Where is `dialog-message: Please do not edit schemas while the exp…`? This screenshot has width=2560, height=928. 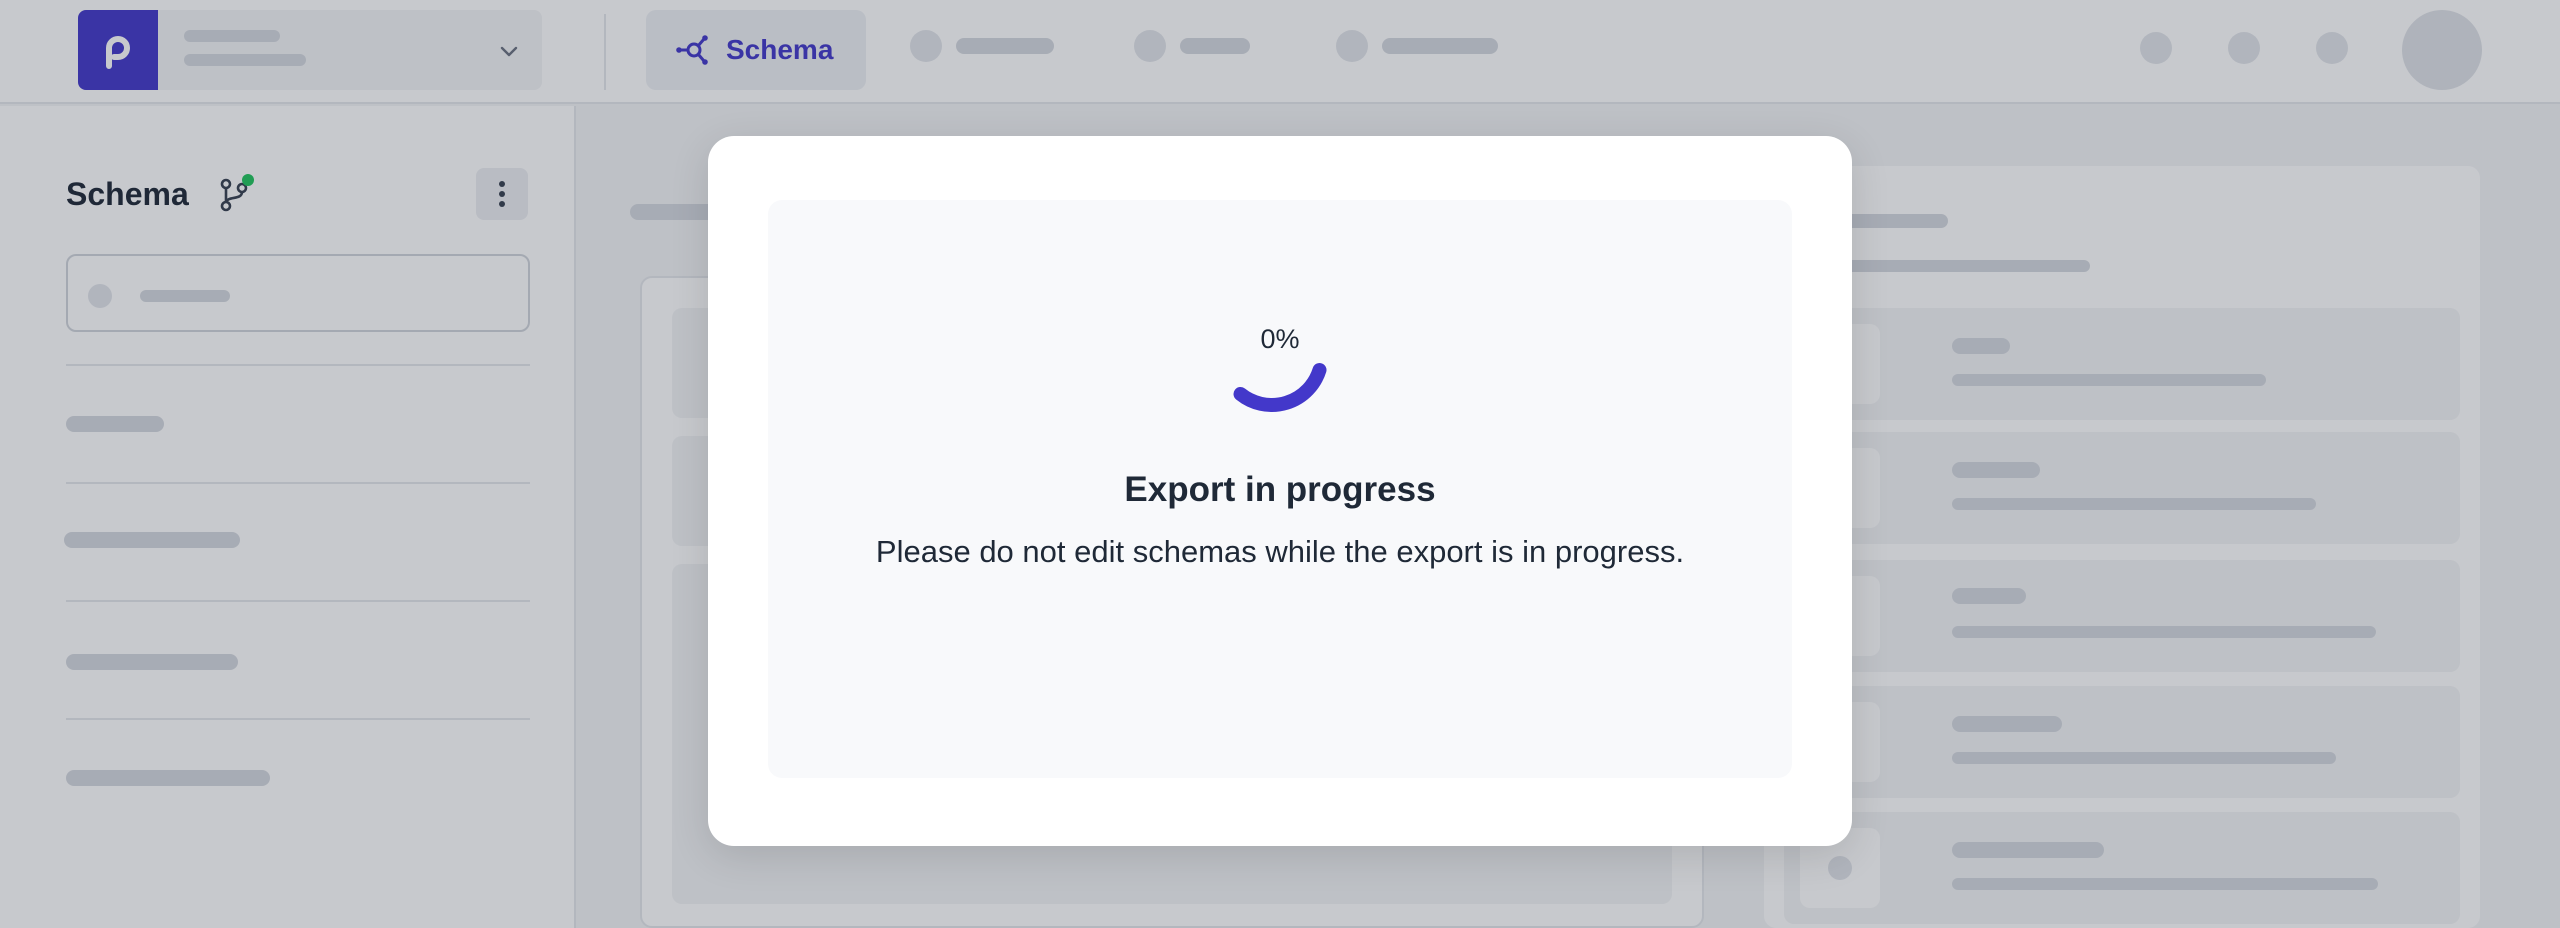
dialog-message: Please do not edit schemas while the exp… is located at coordinates (1280, 551).